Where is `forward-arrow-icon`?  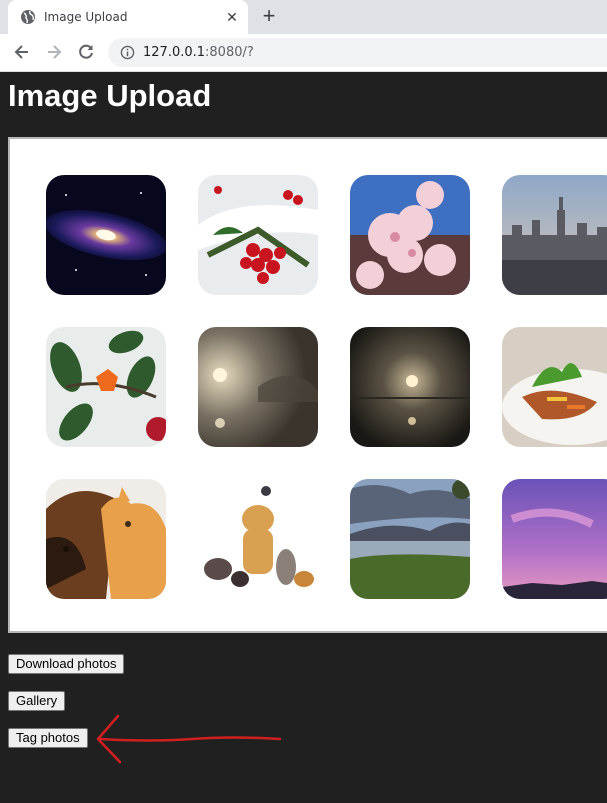
forward-arrow-icon is located at coordinates (54, 52).